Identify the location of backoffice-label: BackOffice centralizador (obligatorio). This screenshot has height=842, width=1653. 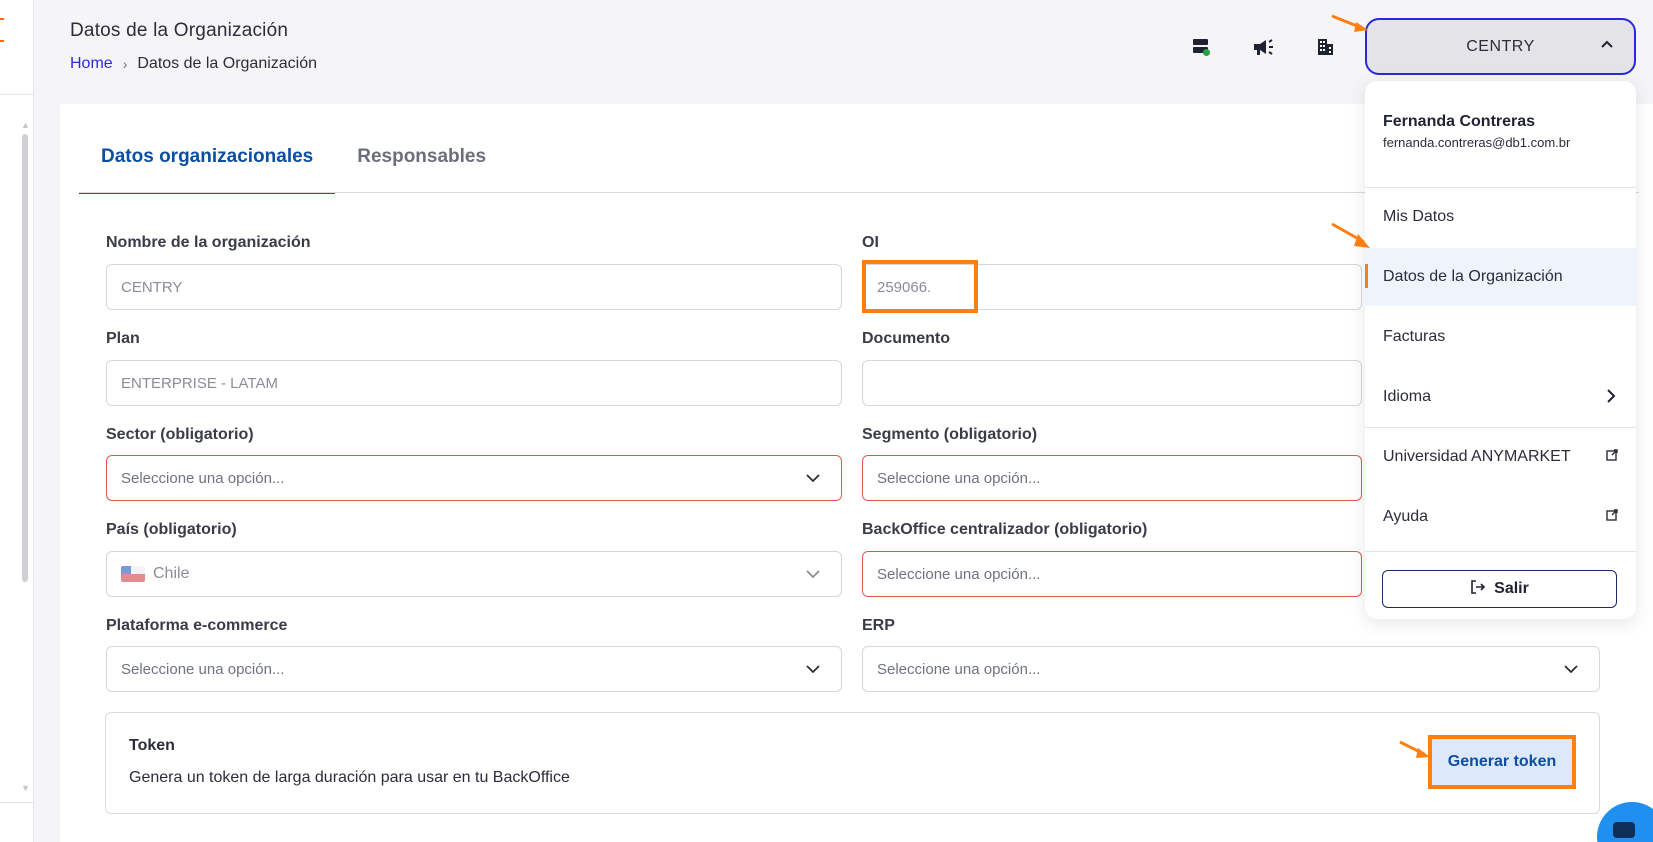
(1005, 529).